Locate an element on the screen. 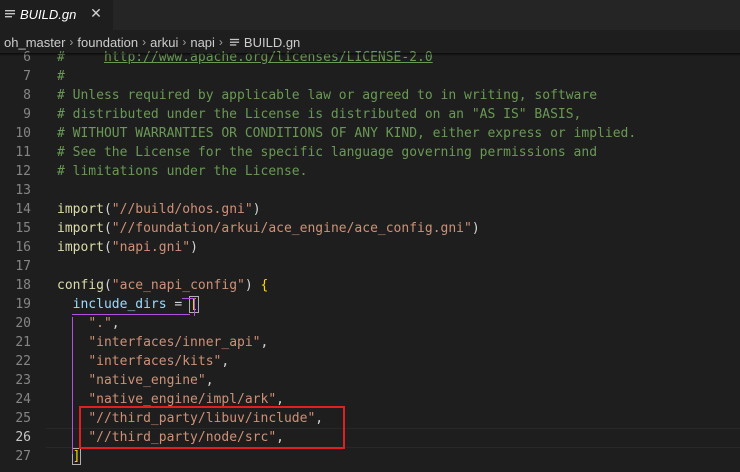 This screenshot has height=472, width=740. line-number: 26 is located at coordinates (23, 437).